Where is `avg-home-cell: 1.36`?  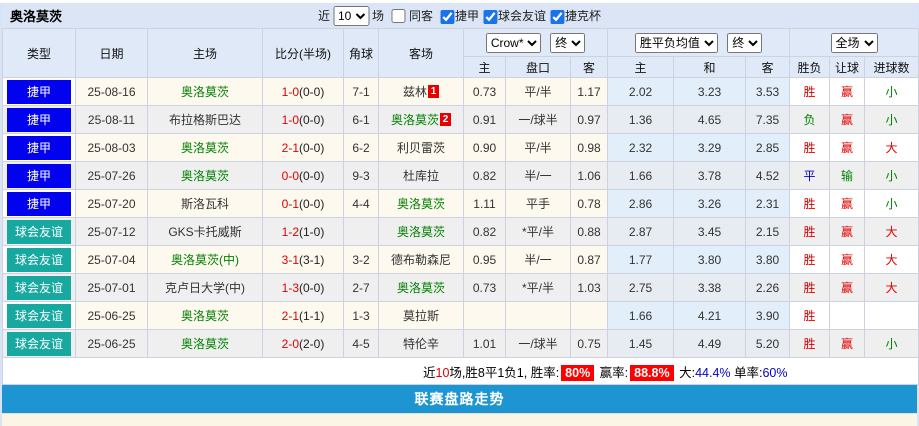
avg-home-cell: 1.36 is located at coordinates (641, 119).